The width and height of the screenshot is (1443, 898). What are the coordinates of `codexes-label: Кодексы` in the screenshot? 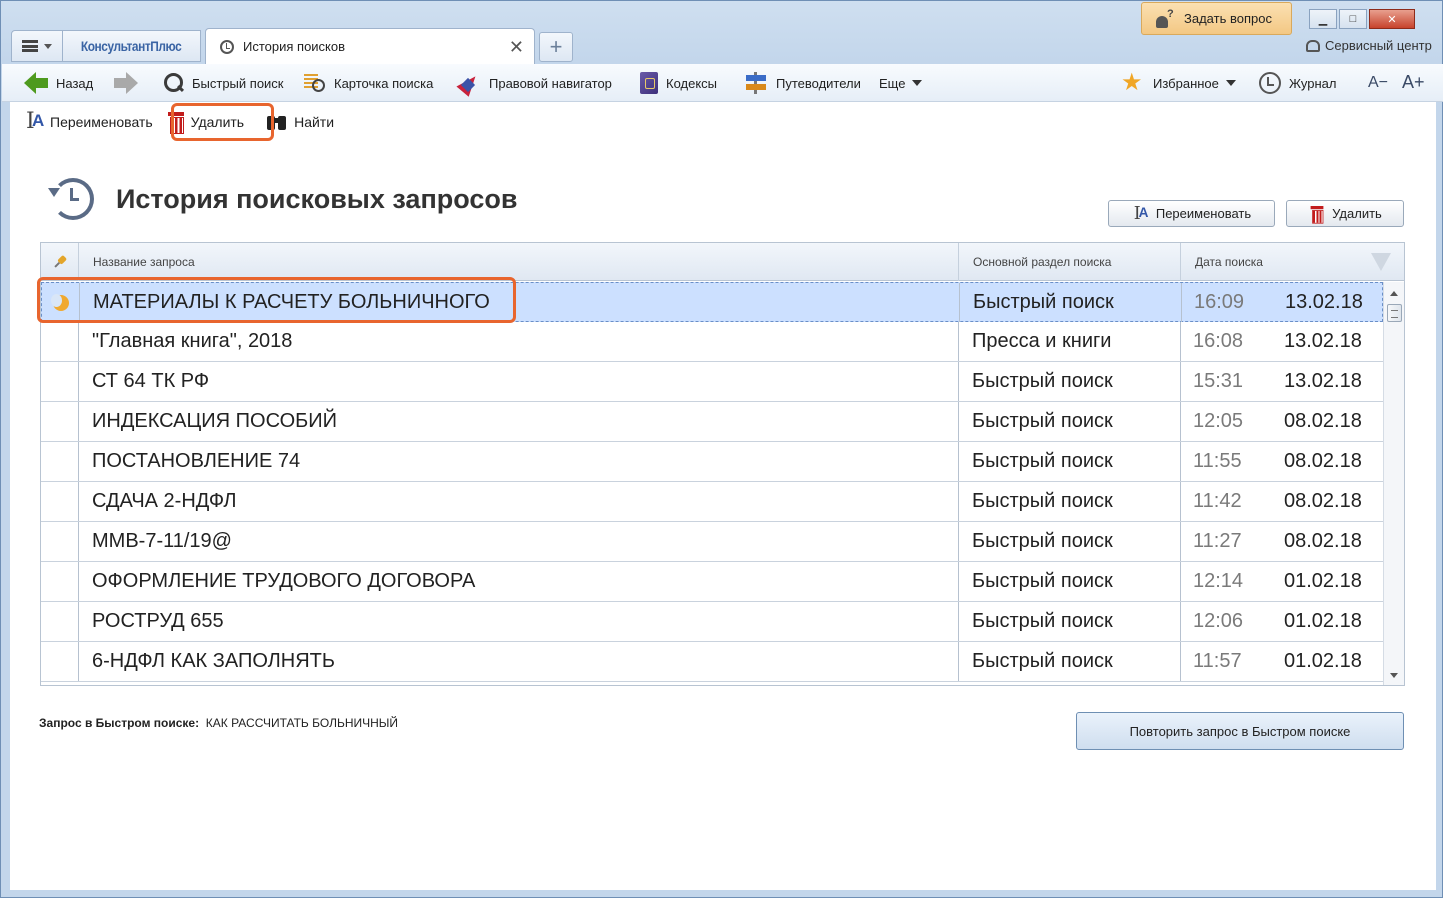 It's located at (692, 83).